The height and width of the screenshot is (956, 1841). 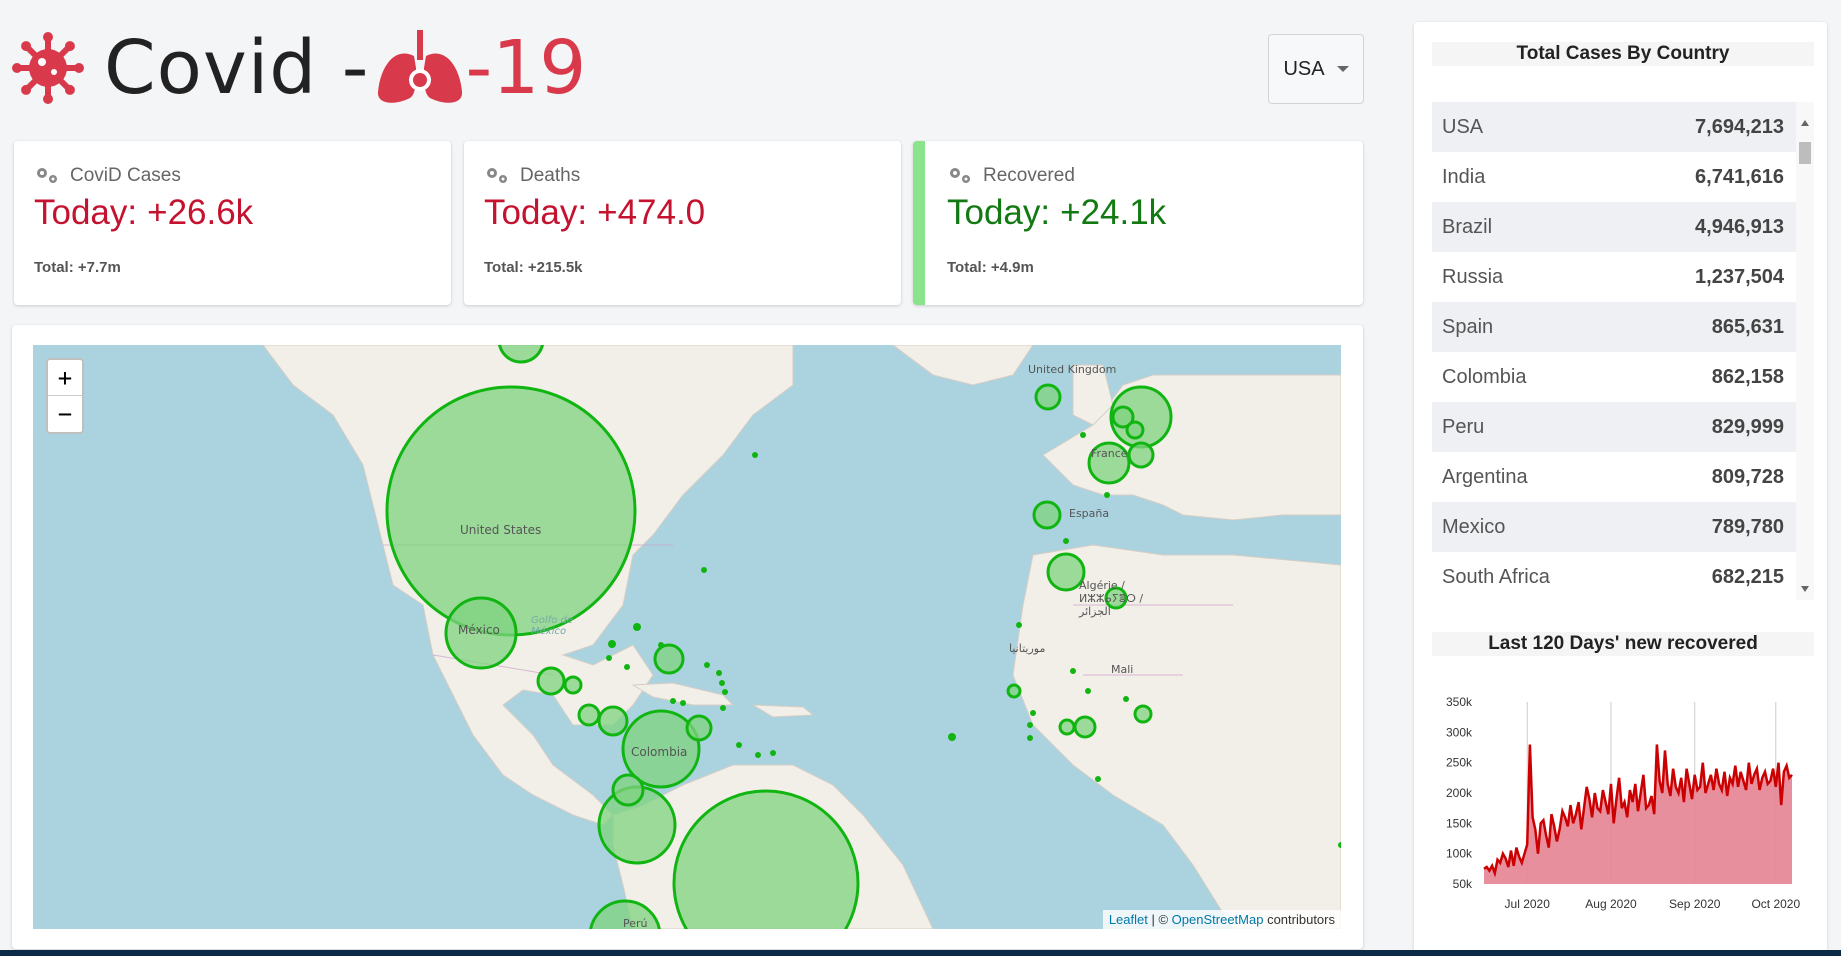 What do you see at coordinates (1747, 426) in the screenshot?
I see `country-count: 829,999` at bounding box center [1747, 426].